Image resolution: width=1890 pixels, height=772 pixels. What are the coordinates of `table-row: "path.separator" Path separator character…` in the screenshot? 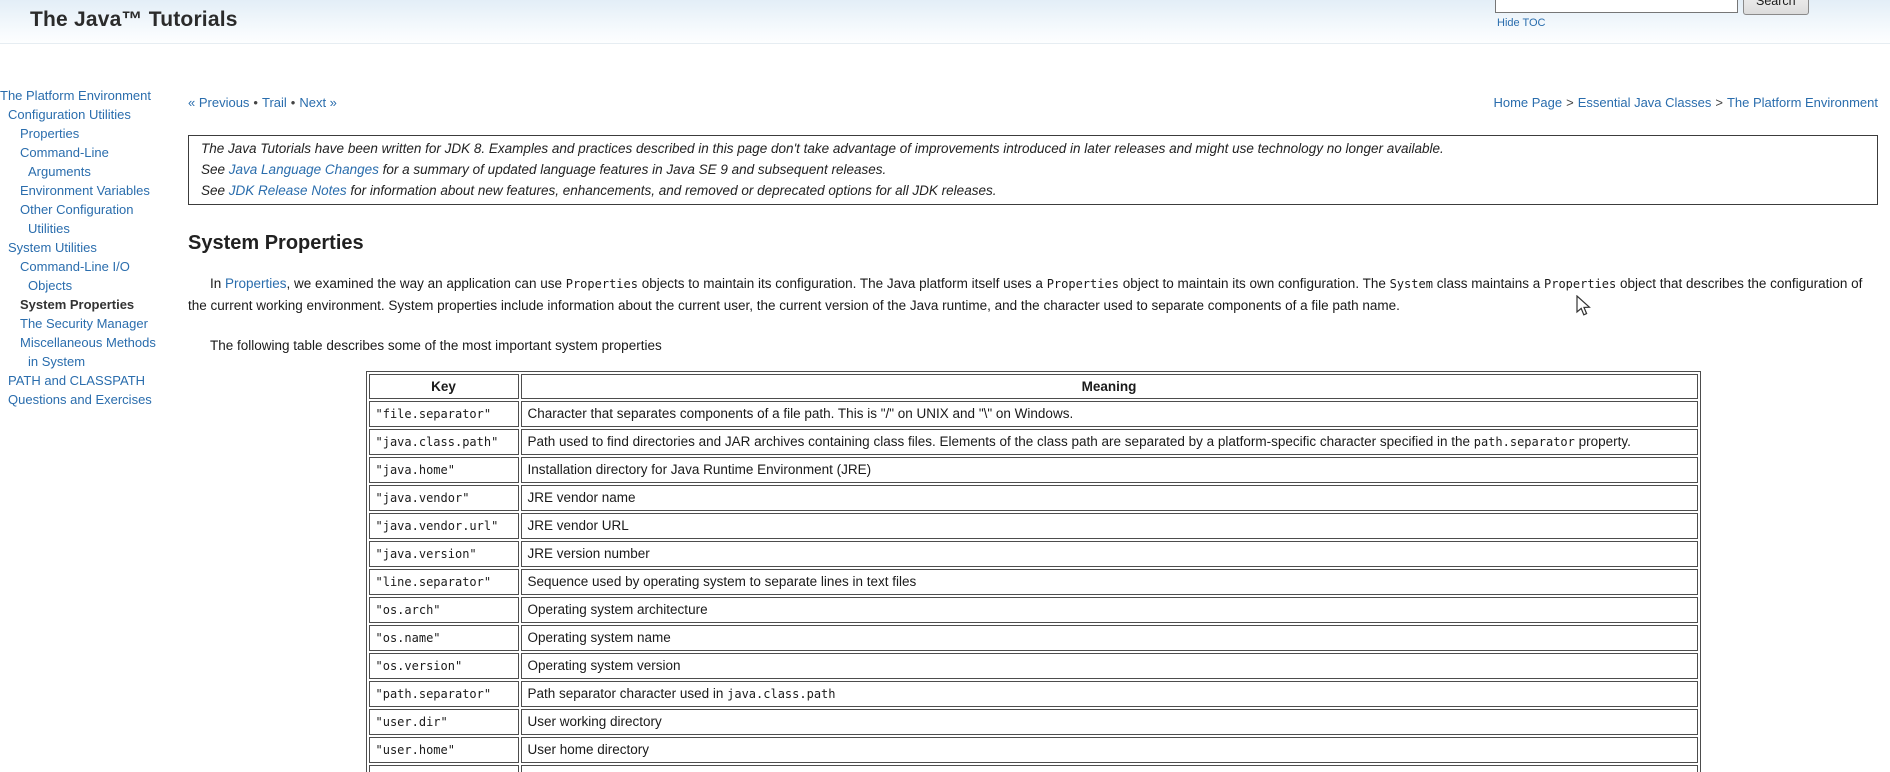 It's located at (1033, 694).